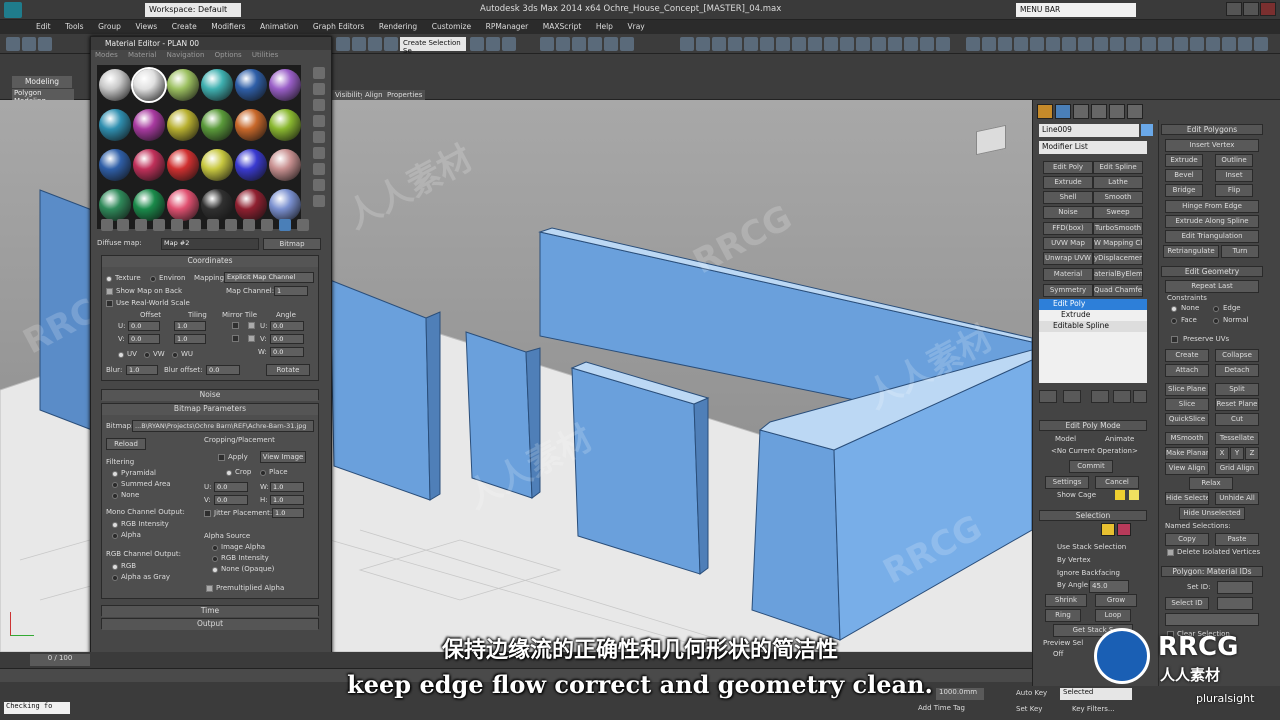 This screenshot has height=720, width=1280. What do you see at coordinates (1212, 206) in the screenshot?
I see `hinge-from-edge-button: Hinge From Edge` at bounding box center [1212, 206].